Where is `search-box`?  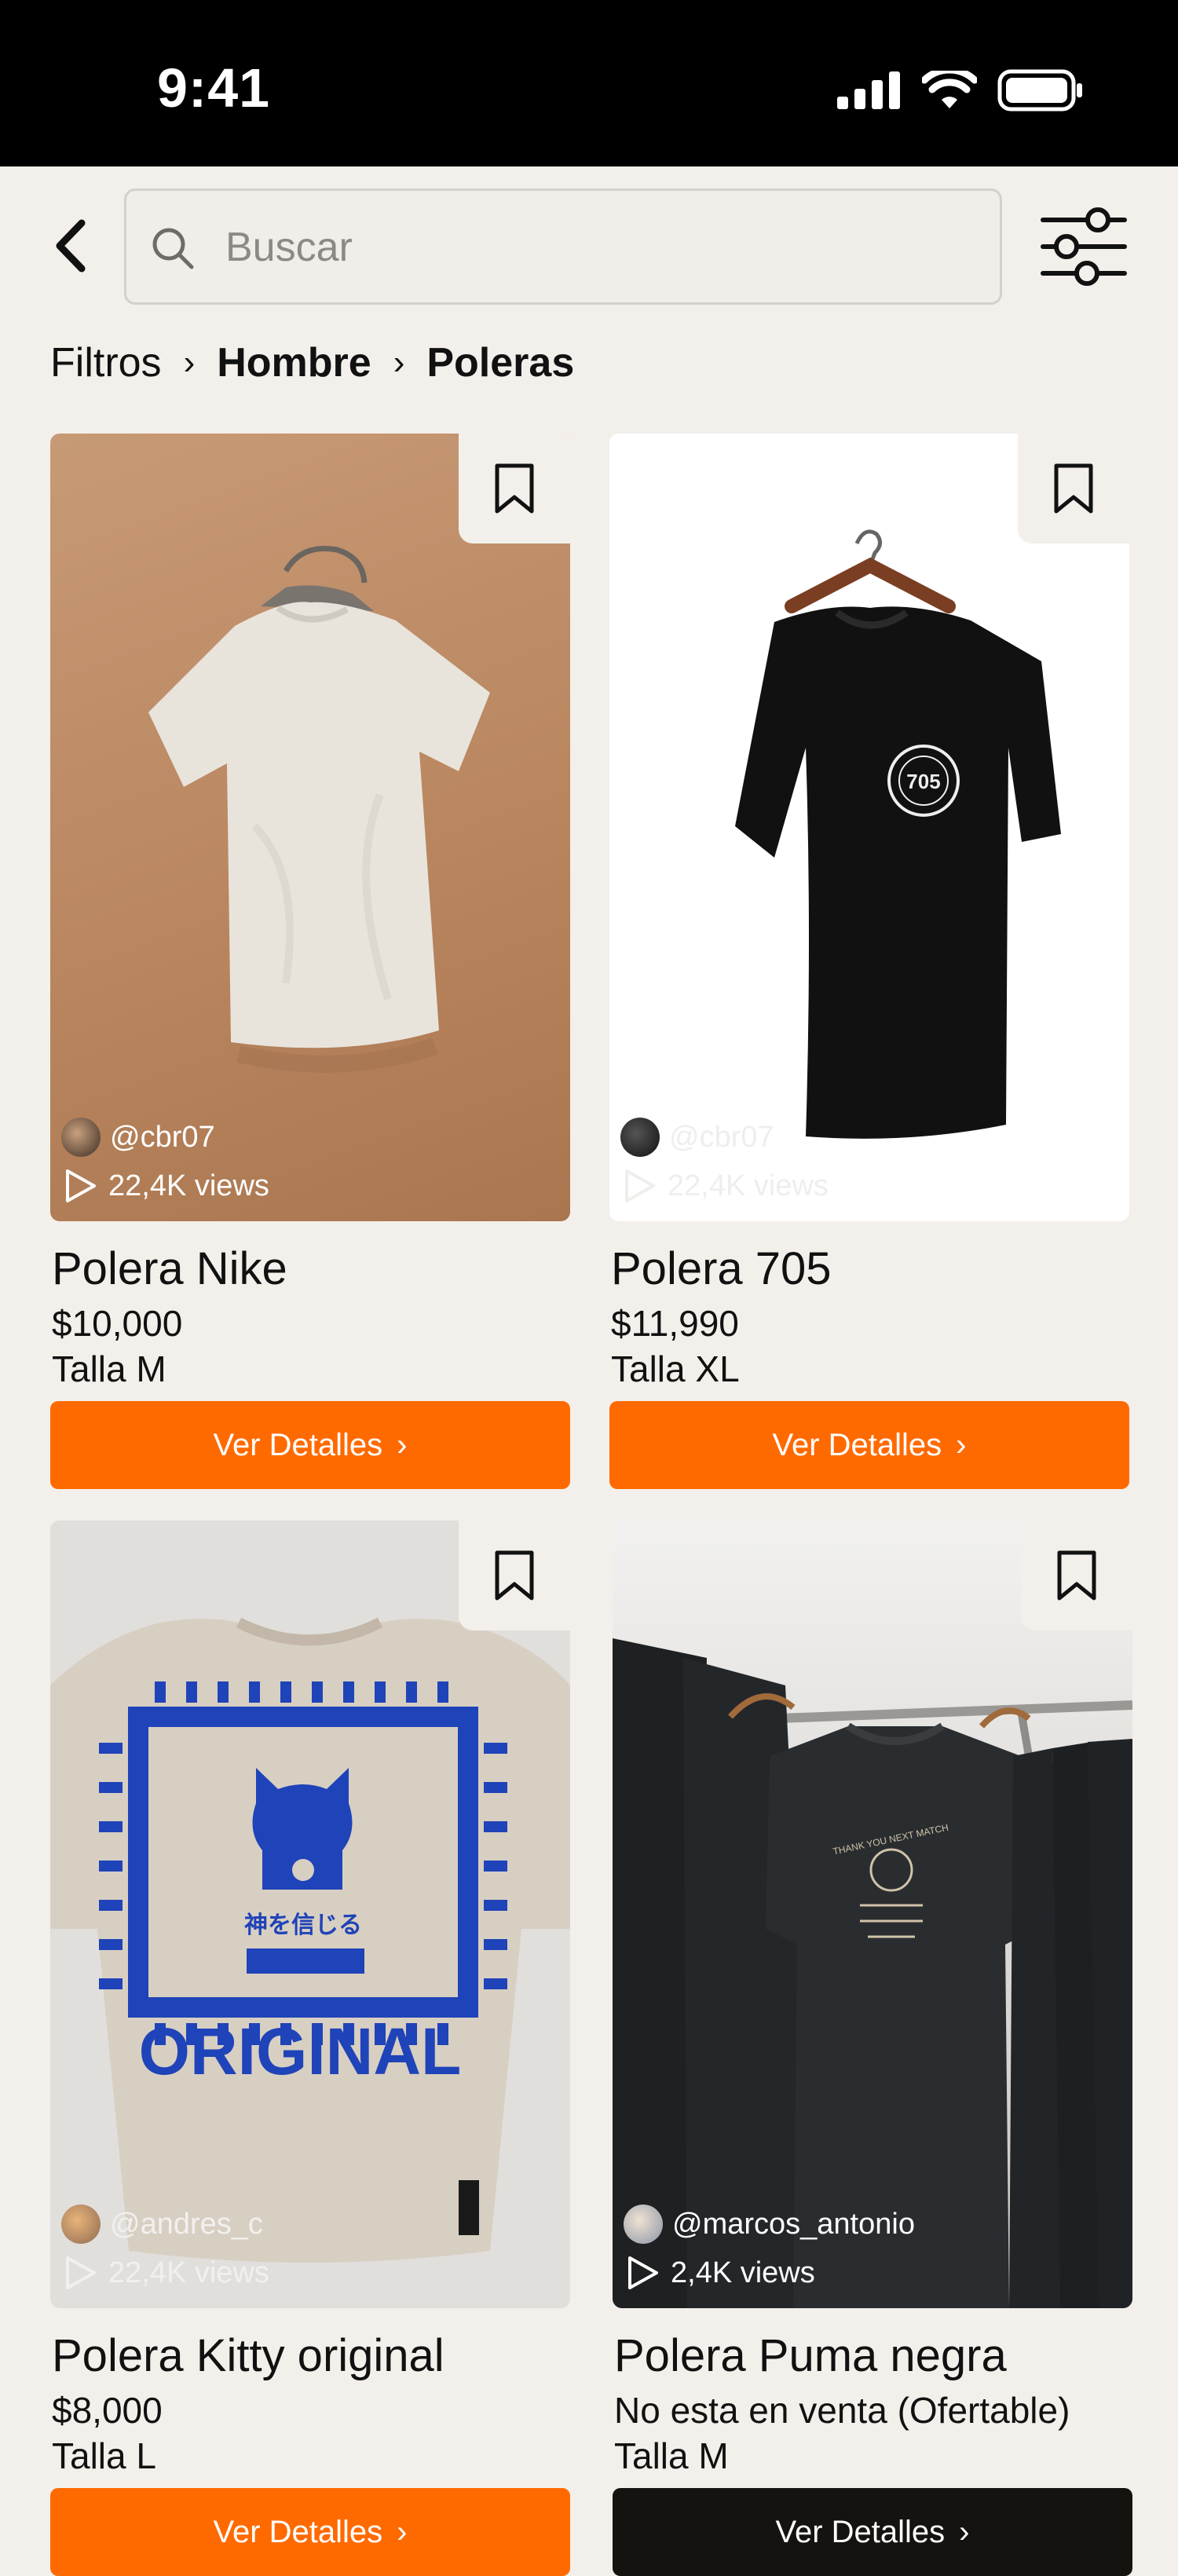
search-box is located at coordinates (563, 247).